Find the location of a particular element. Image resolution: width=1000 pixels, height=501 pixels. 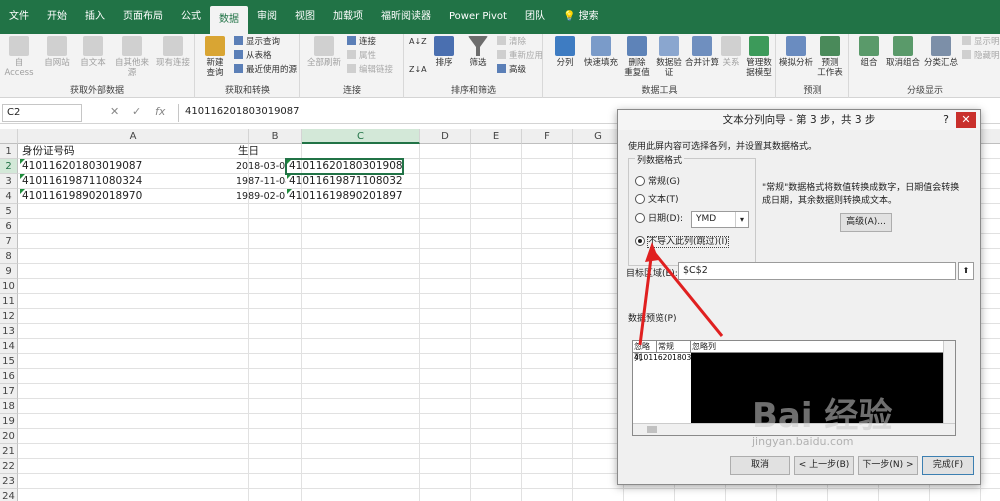

cell-c4: 410116198902018970 is located at coordinates (344, 196).